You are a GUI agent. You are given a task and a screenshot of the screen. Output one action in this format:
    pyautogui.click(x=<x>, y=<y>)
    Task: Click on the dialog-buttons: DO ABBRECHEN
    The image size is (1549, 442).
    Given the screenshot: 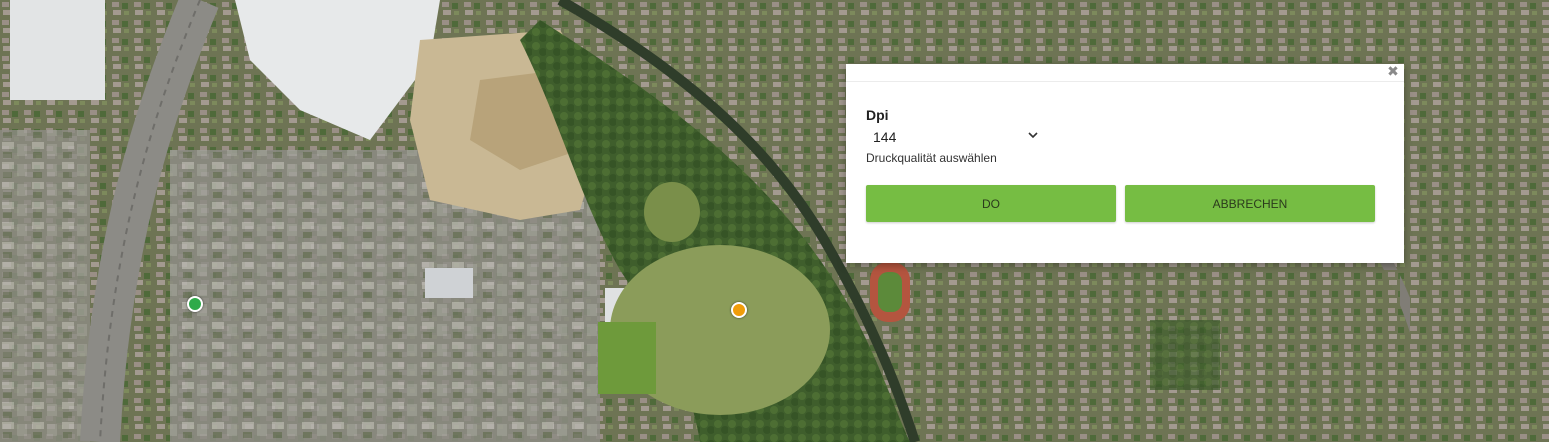 What is the action you would take?
    pyautogui.click(x=1125, y=203)
    